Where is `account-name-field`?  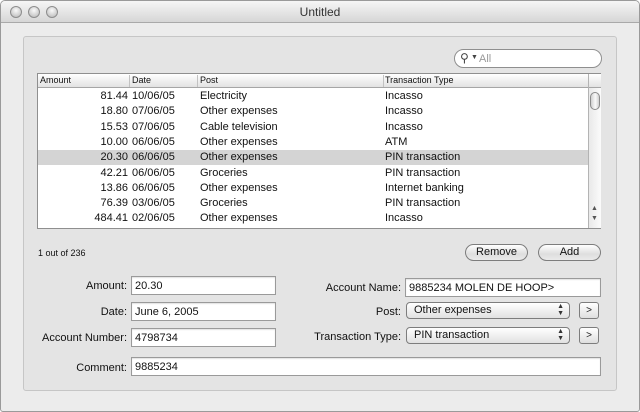
account-name-field is located at coordinates (503, 287).